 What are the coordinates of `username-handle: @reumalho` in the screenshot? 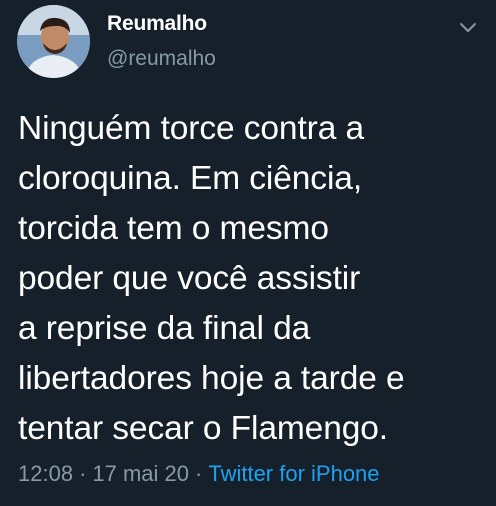 It's located at (161, 59).